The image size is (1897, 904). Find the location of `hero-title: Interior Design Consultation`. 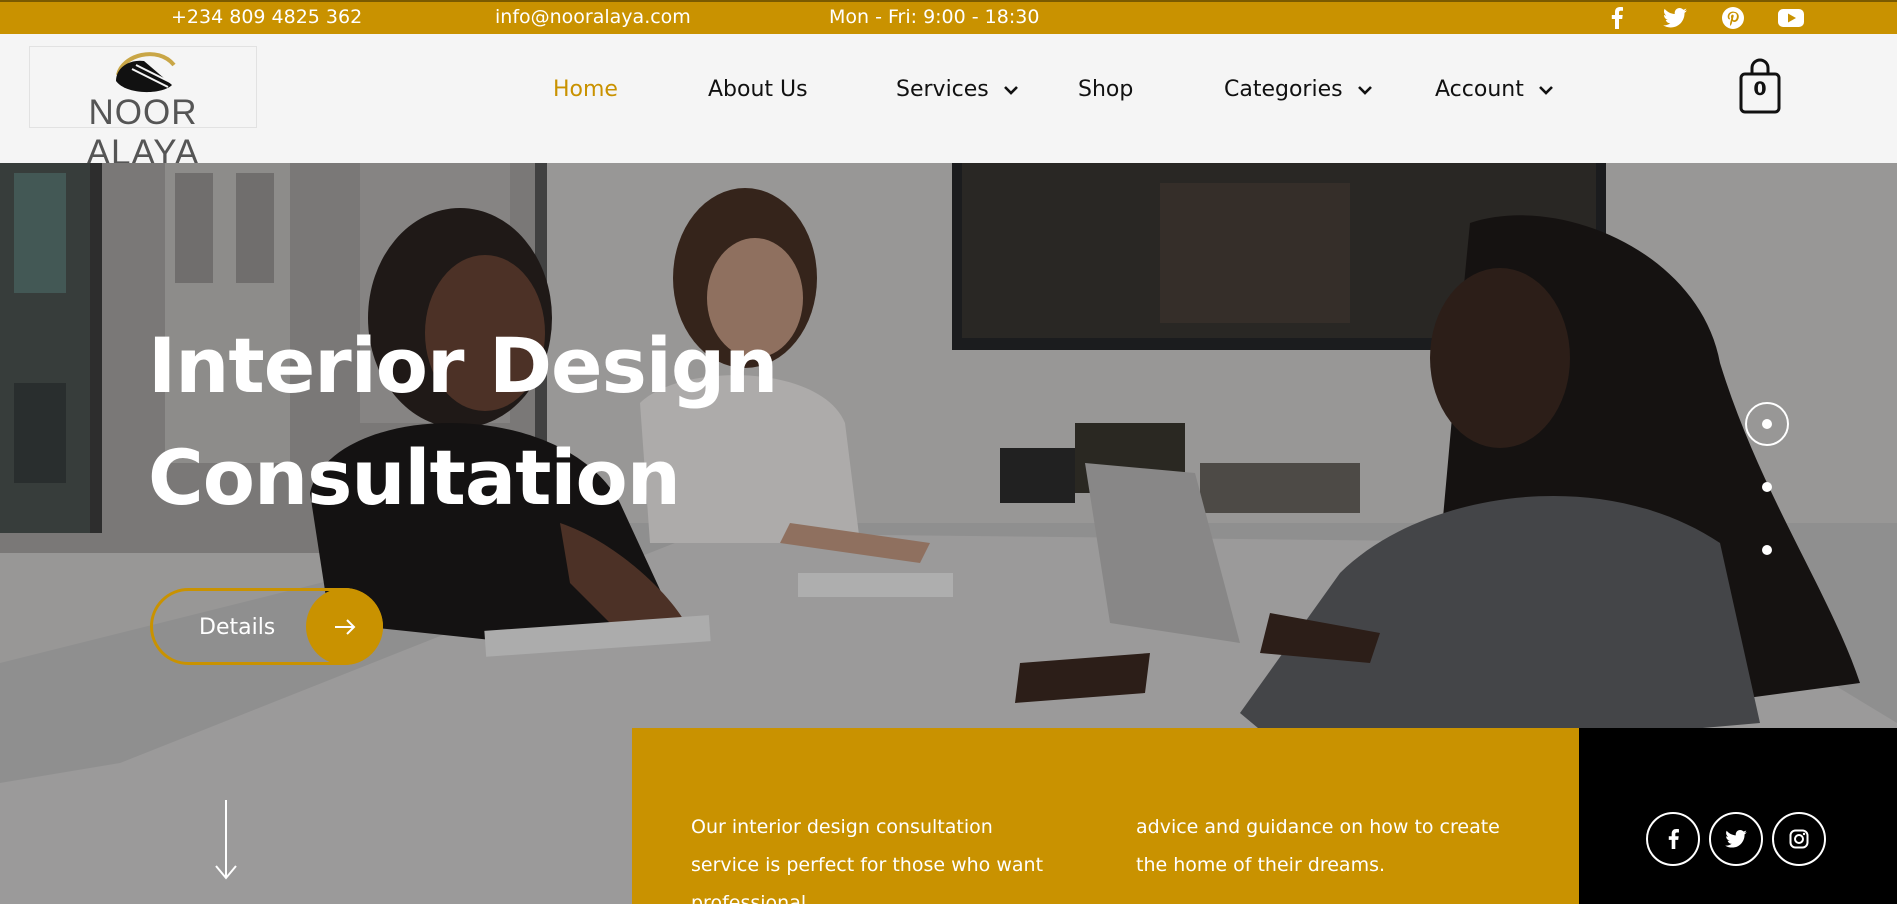

hero-title: Interior Design Consultation is located at coordinates (463, 422).